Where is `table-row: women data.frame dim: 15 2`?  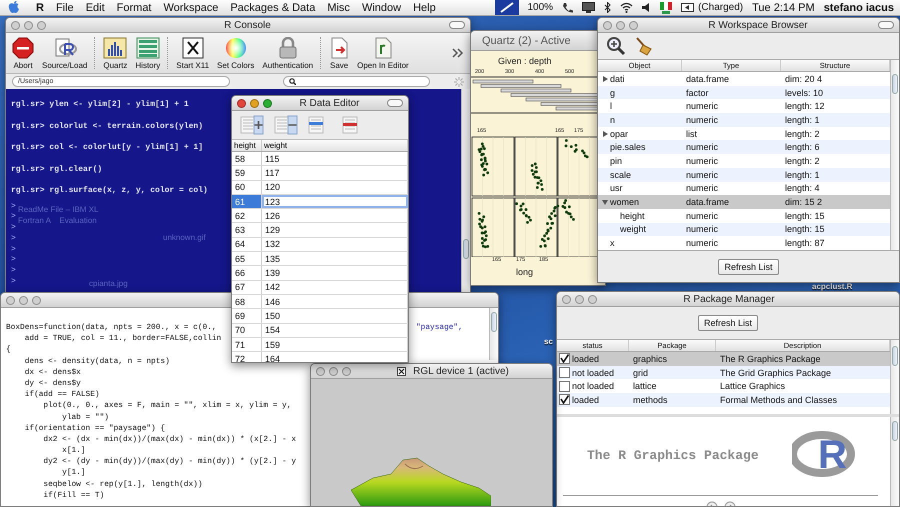
table-row: women data.frame dim: 15 2 is located at coordinates (744, 202).